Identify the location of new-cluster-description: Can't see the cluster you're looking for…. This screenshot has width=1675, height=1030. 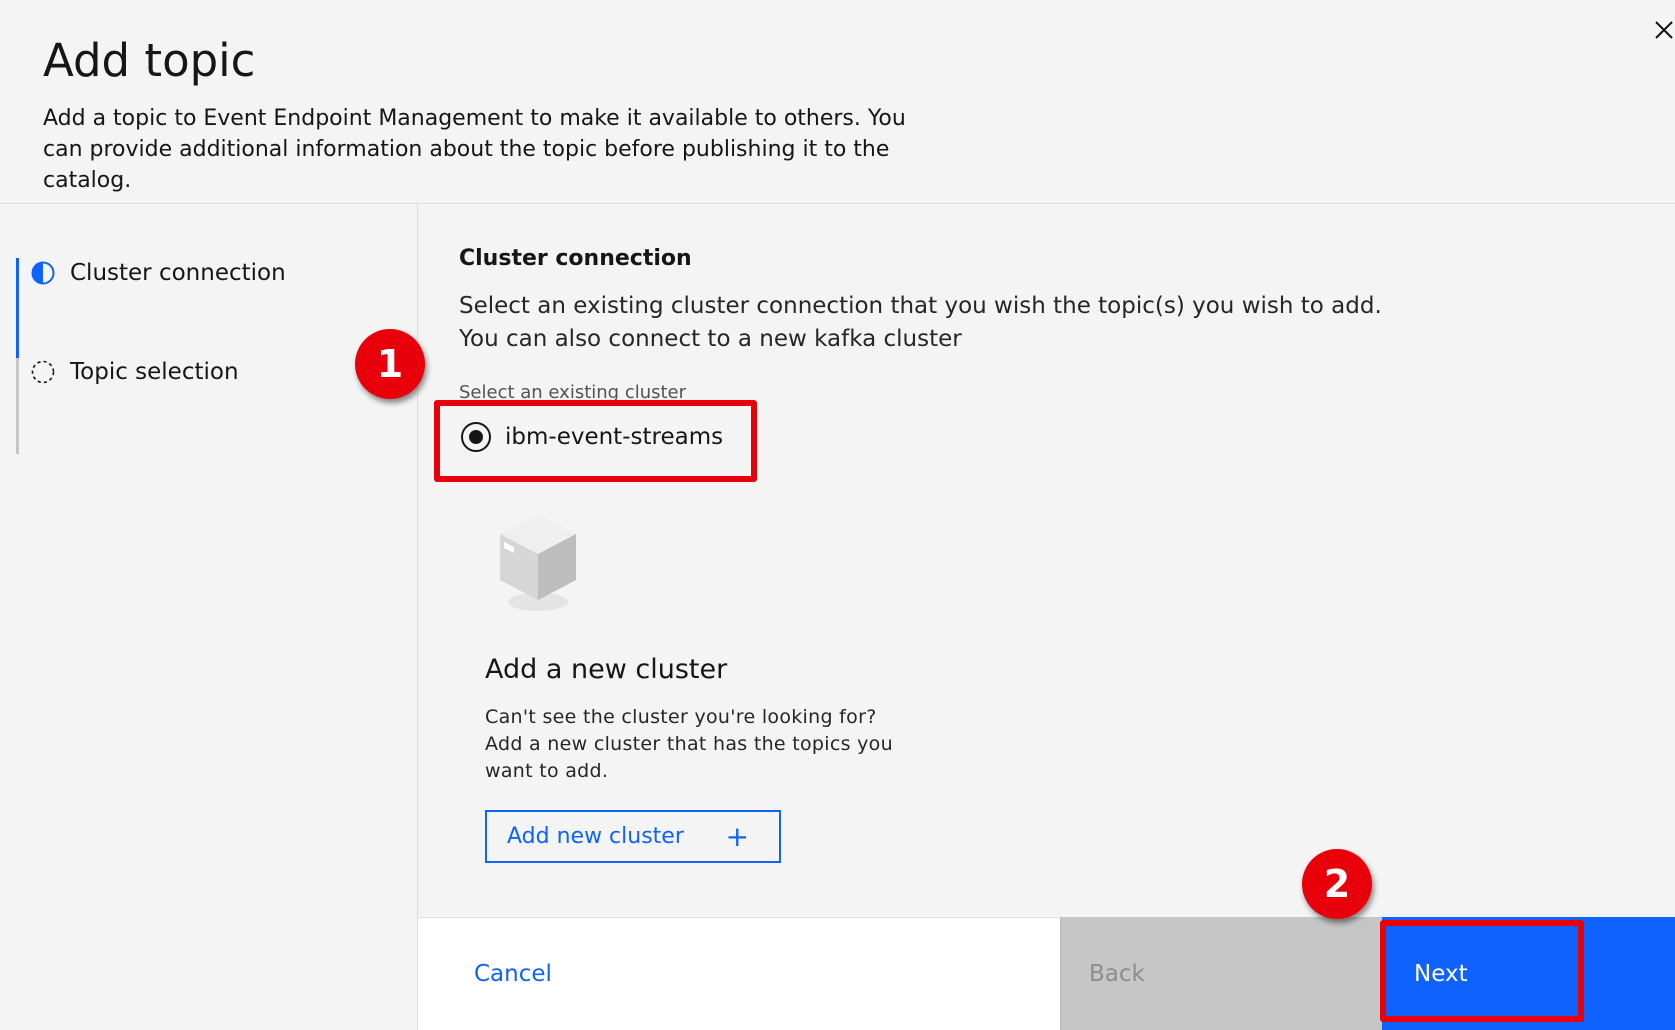
(689, 744).